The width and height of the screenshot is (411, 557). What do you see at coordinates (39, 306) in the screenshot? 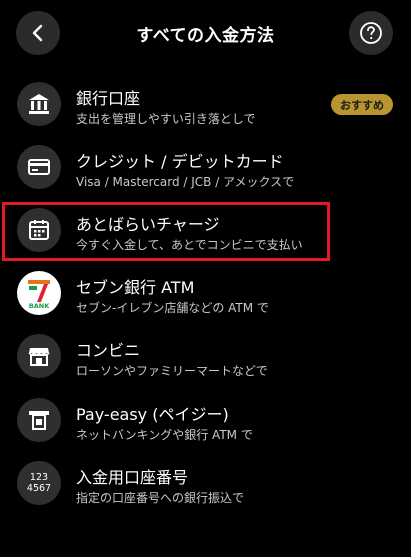
I see `seven-logo-text: BANK` at bounding box center [39, 306].